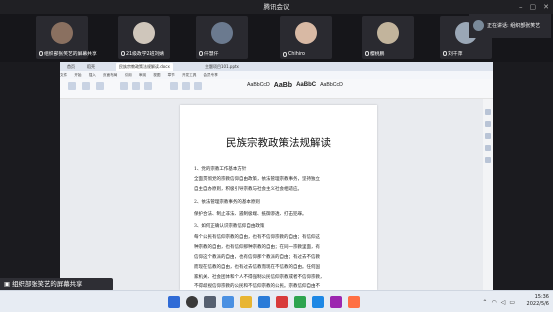  Describe the element at coordinates (264, 302) in the screenshot. I see `edge-icon` at that location.